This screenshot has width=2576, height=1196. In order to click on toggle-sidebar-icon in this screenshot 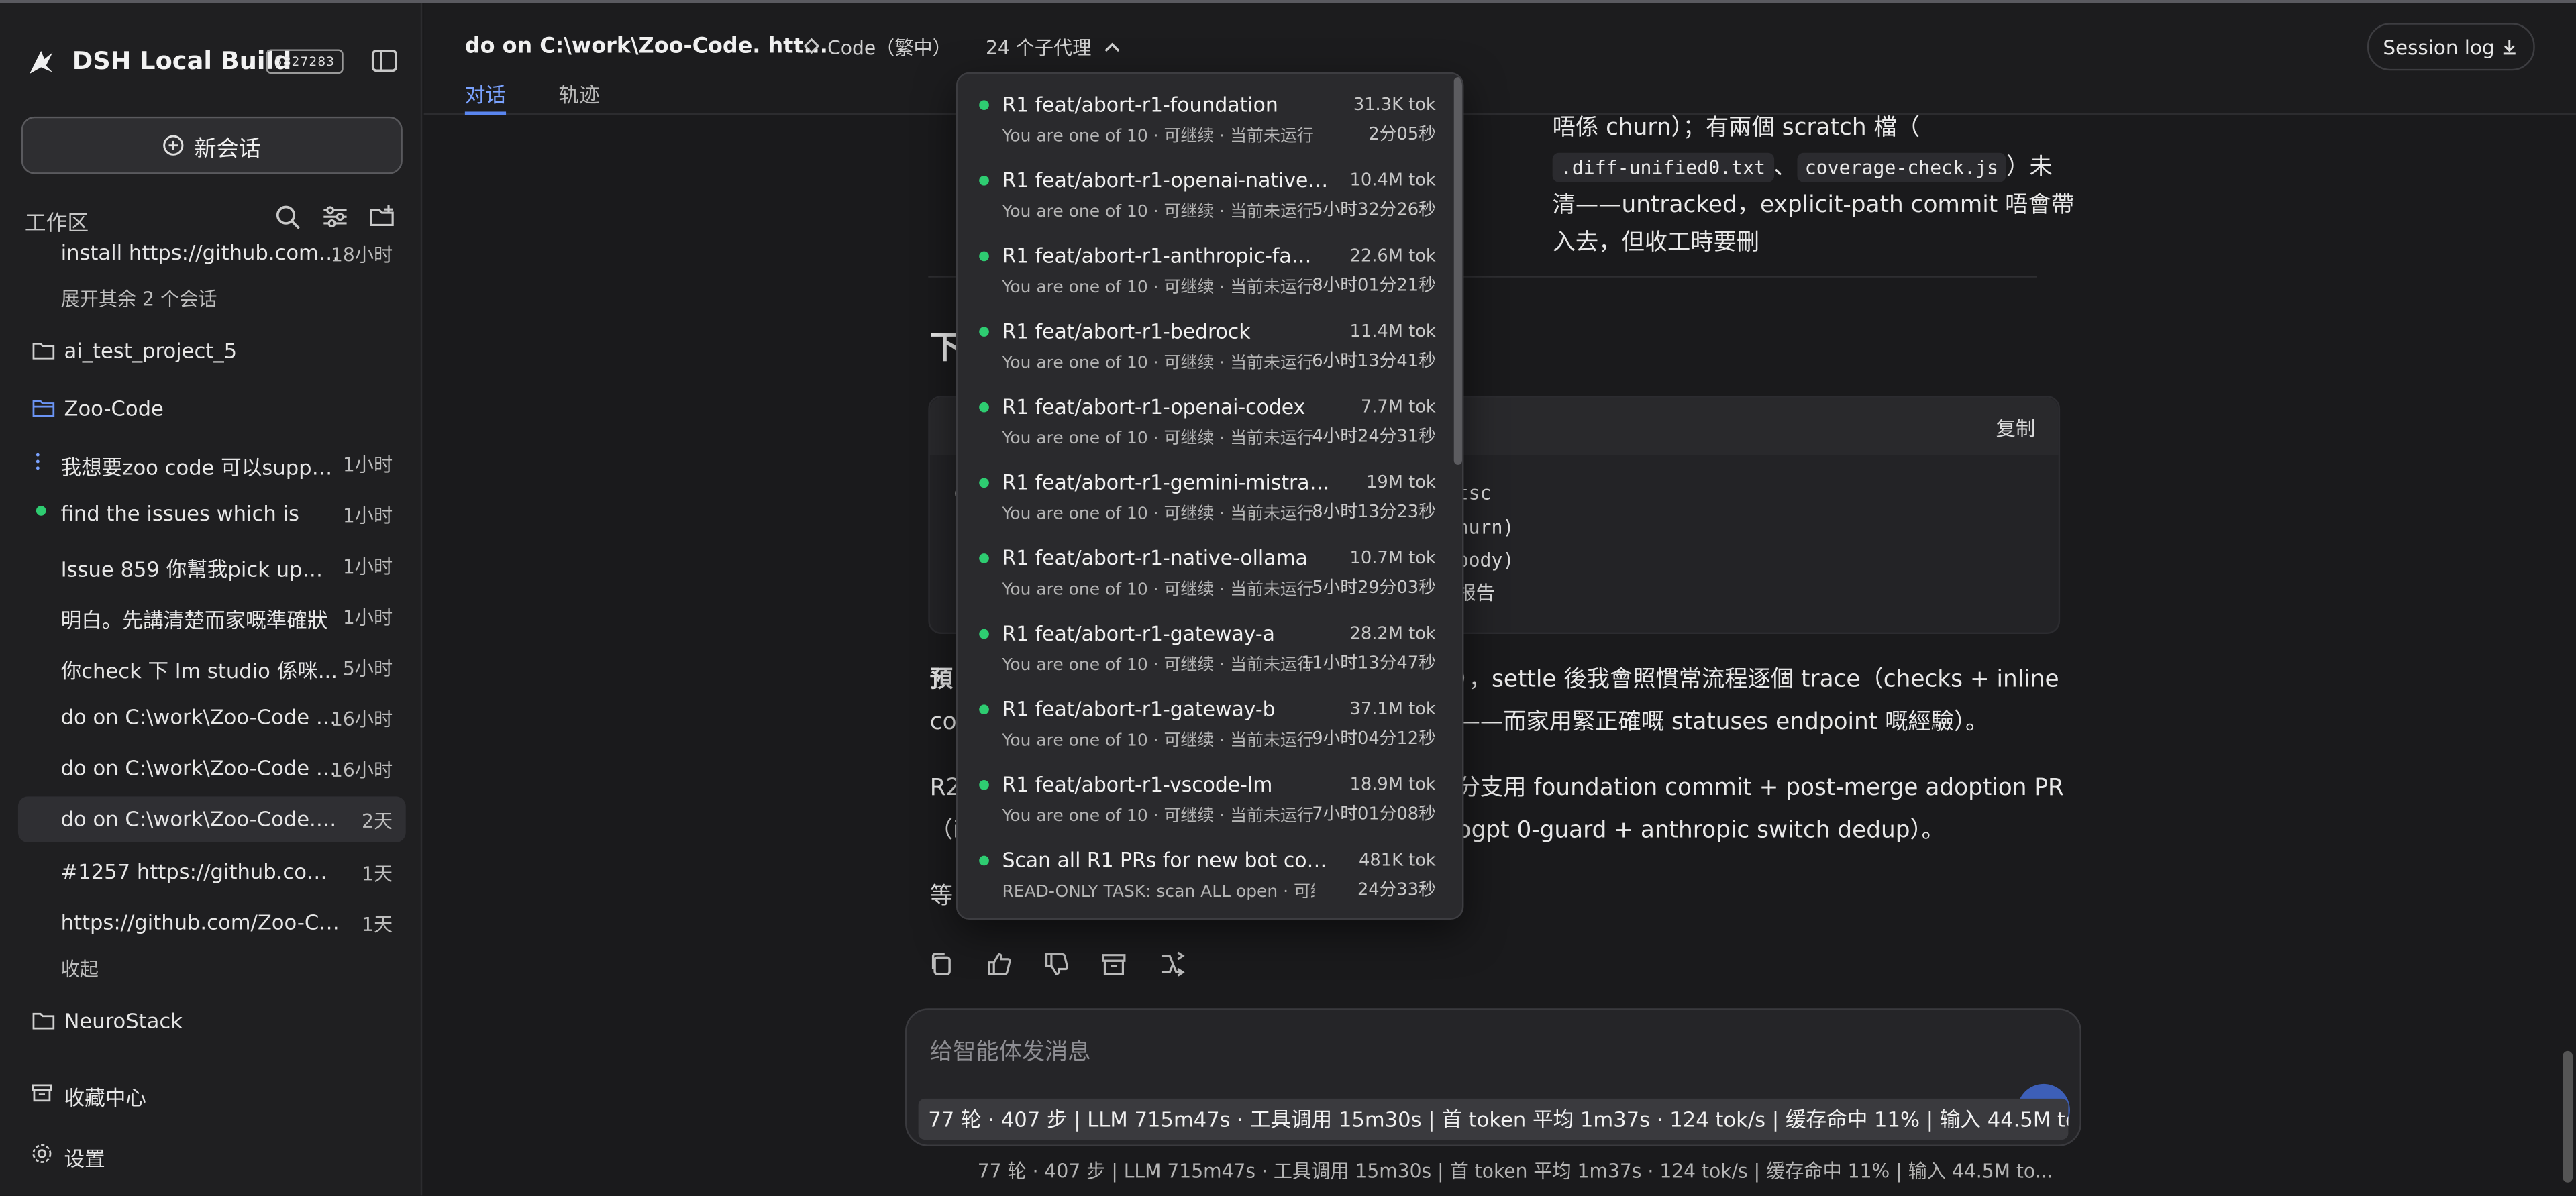, I will do `click(384, 61)`.